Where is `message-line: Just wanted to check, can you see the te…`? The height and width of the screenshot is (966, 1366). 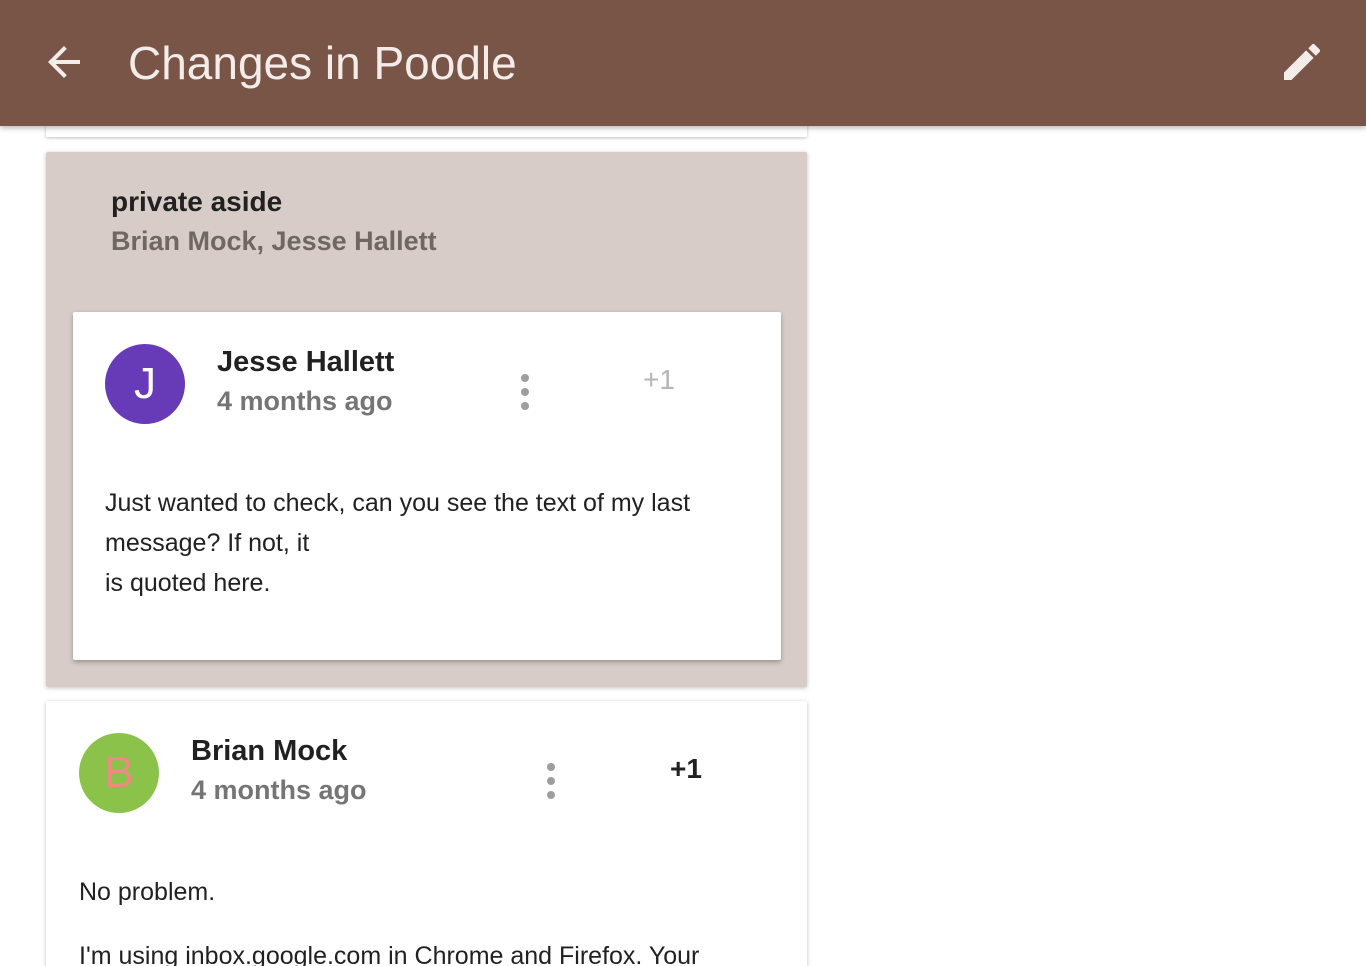
message-line: Just wanted to check, can you see the te… is located at coordinates (398, 503).